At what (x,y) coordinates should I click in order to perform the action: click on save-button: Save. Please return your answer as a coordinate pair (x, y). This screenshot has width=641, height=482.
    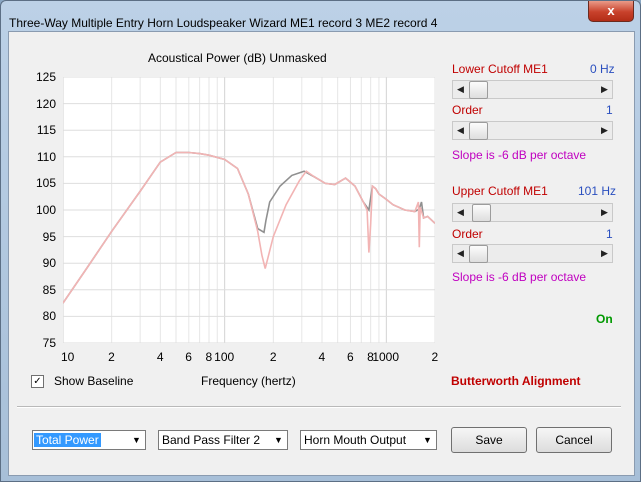
    Looking at the image, I should click on (489, 440).